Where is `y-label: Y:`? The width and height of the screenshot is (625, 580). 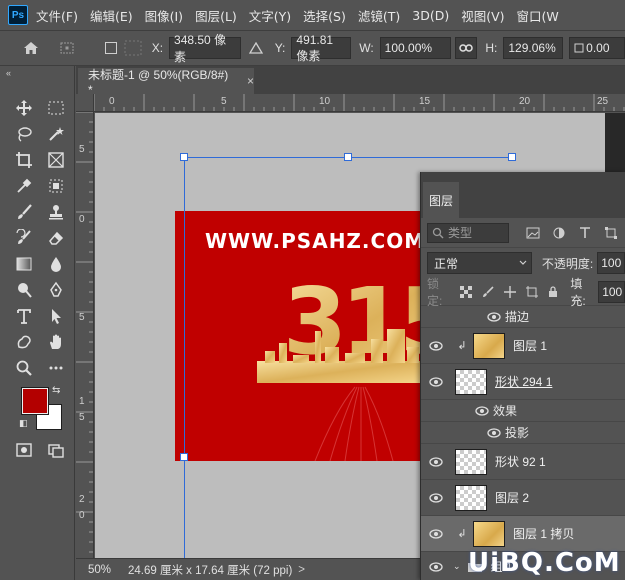 y-label: Y: is located at coordinates (280, 48).